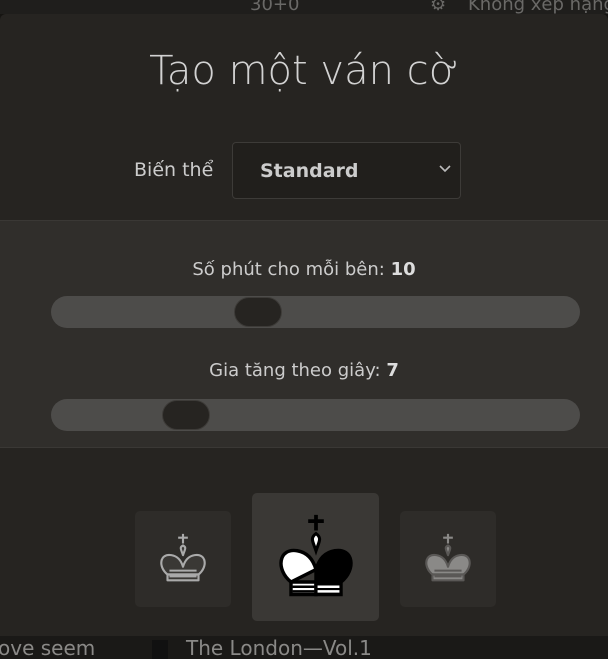 The height and width of the screenshot is (659, 608). I want to click on play-random-button, so click(315, 557).